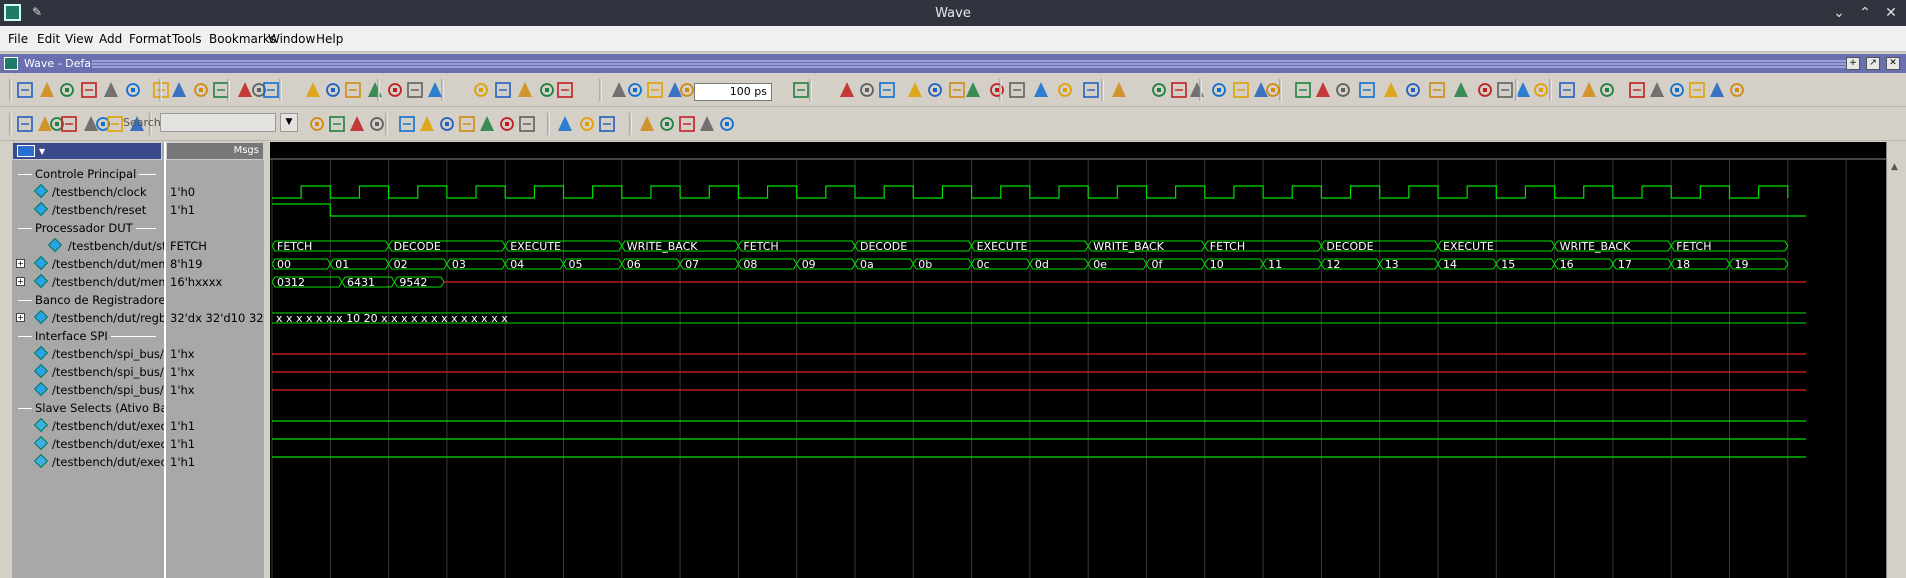 Image resolution: width=1906 pixels, height=578 pixels. Describe the element at coordinates (103, 408) in the screenshot. I see `signal-group-label: Slave Selects (Ativo Bai` at that location.